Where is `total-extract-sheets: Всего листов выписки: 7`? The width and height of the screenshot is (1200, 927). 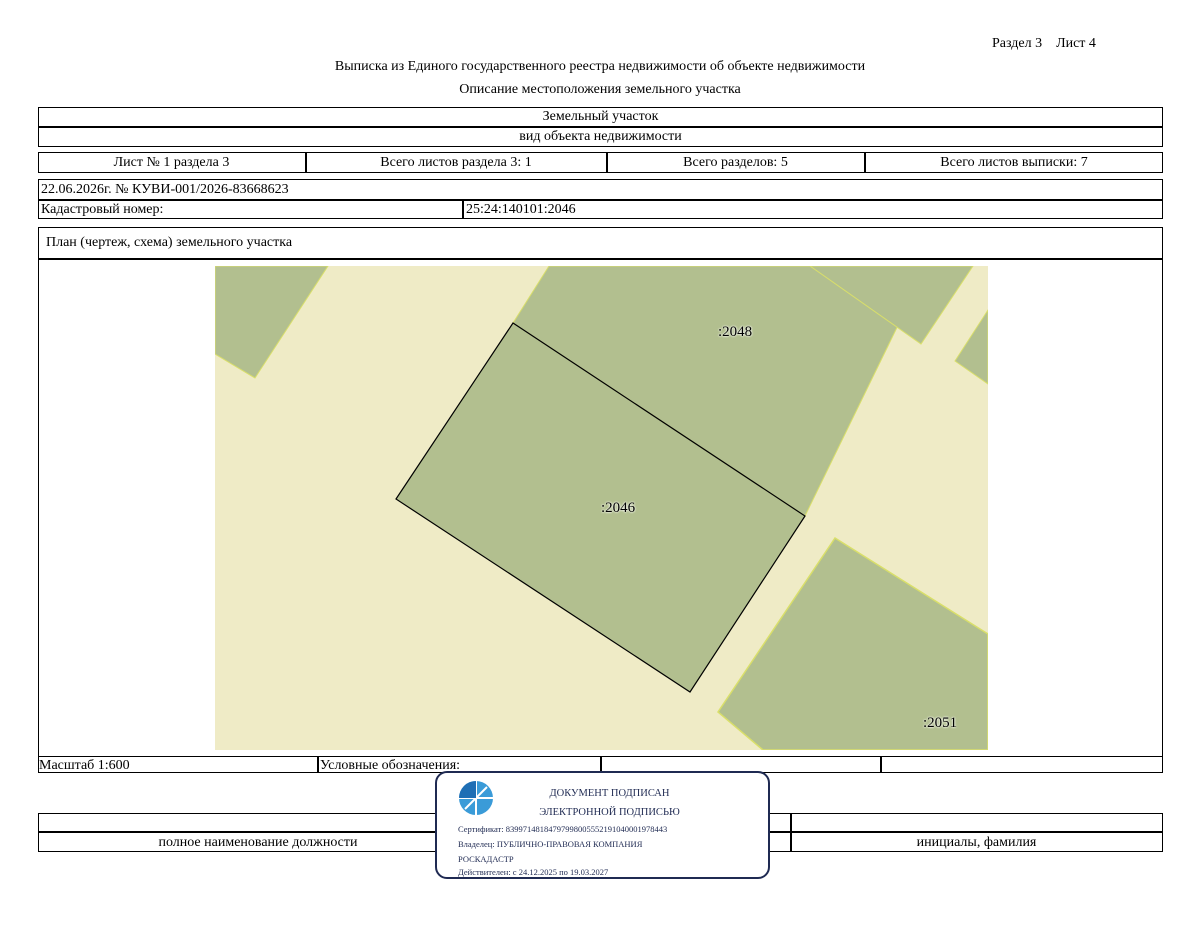
total-extract-sheets: Всего листов выписки: 7 is located at coordinates (1014, 162).